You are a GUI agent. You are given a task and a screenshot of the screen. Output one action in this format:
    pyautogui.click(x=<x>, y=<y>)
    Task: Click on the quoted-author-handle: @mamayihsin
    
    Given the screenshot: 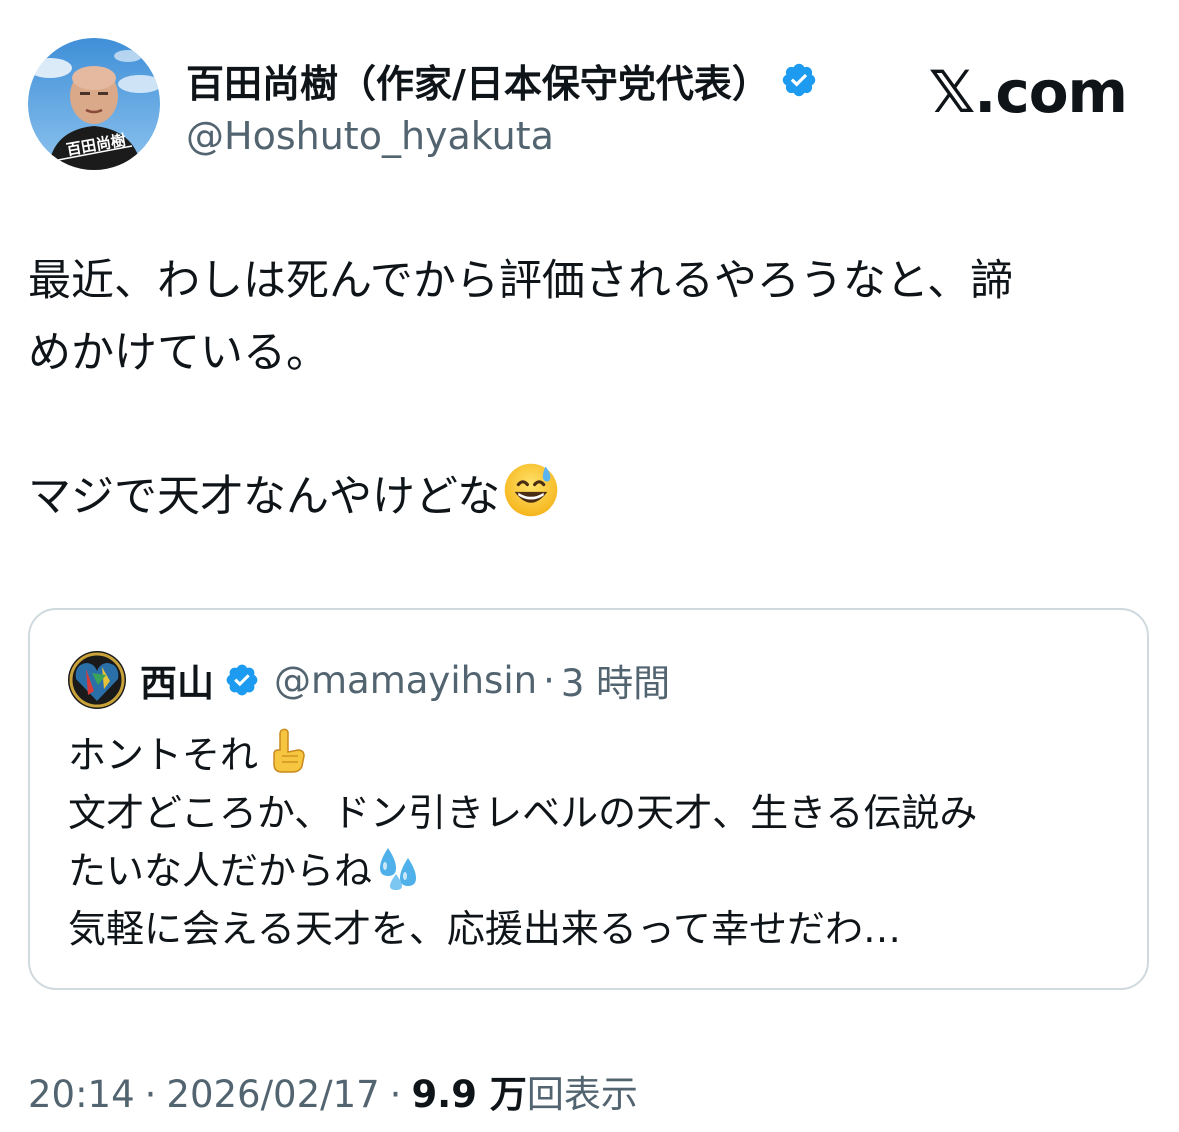 What is the action you would take?
    pyautogui.click(x=405, y=680)
    